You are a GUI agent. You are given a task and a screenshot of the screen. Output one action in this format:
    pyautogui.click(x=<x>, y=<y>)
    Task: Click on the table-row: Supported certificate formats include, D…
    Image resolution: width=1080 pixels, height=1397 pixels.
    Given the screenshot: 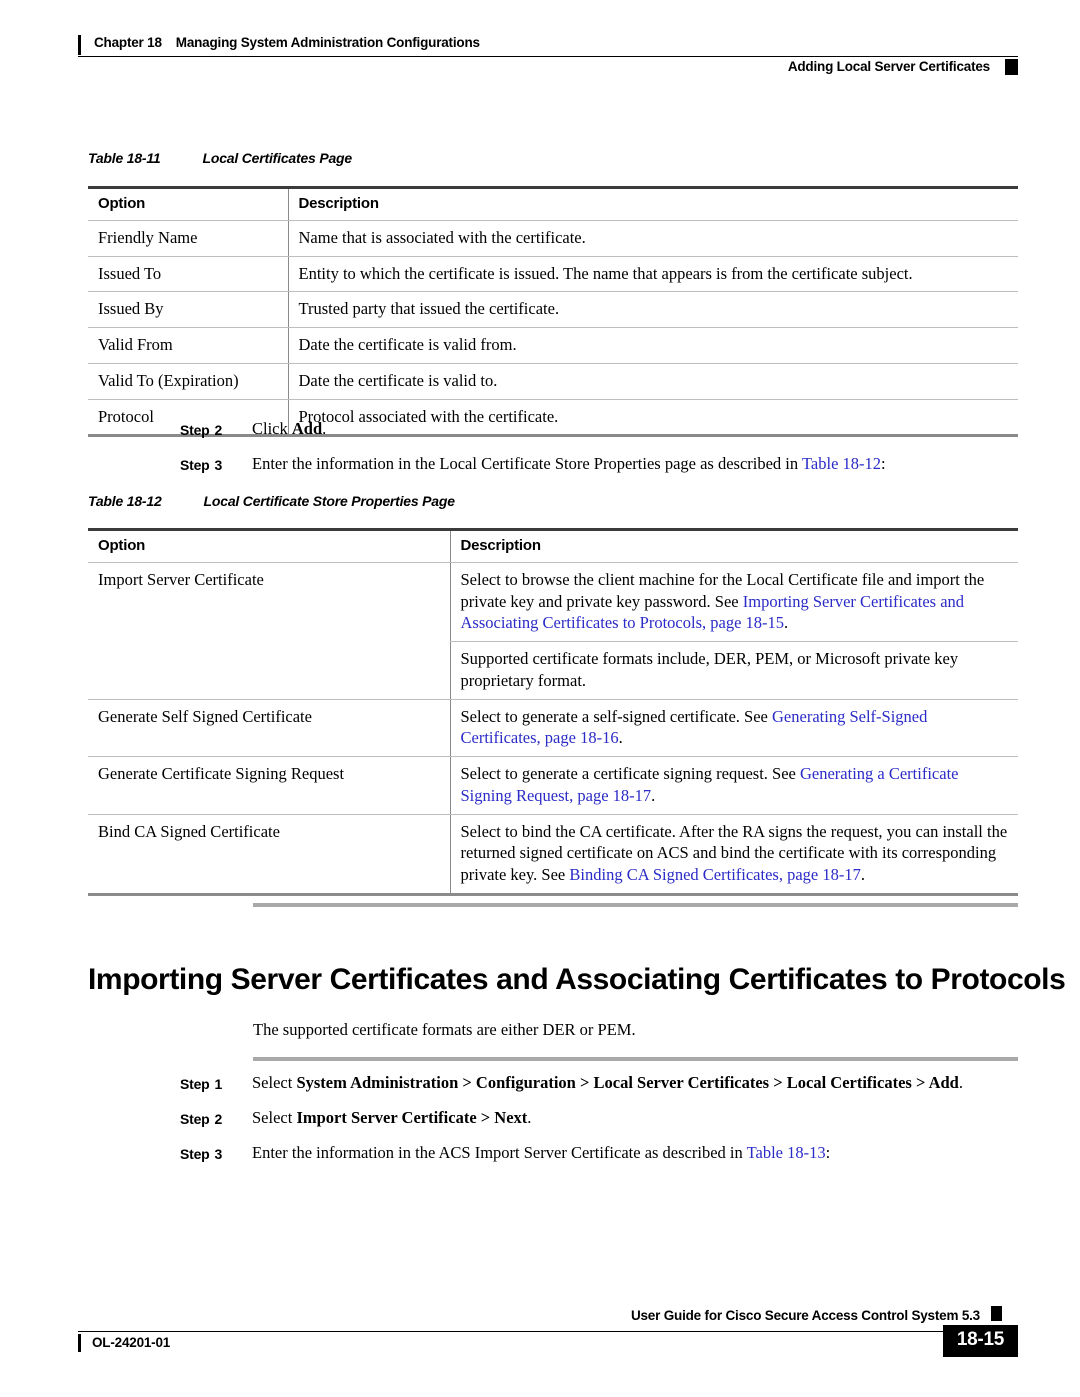 What is the action you would take?
    pyautogui.click(x=553, y=670)
    